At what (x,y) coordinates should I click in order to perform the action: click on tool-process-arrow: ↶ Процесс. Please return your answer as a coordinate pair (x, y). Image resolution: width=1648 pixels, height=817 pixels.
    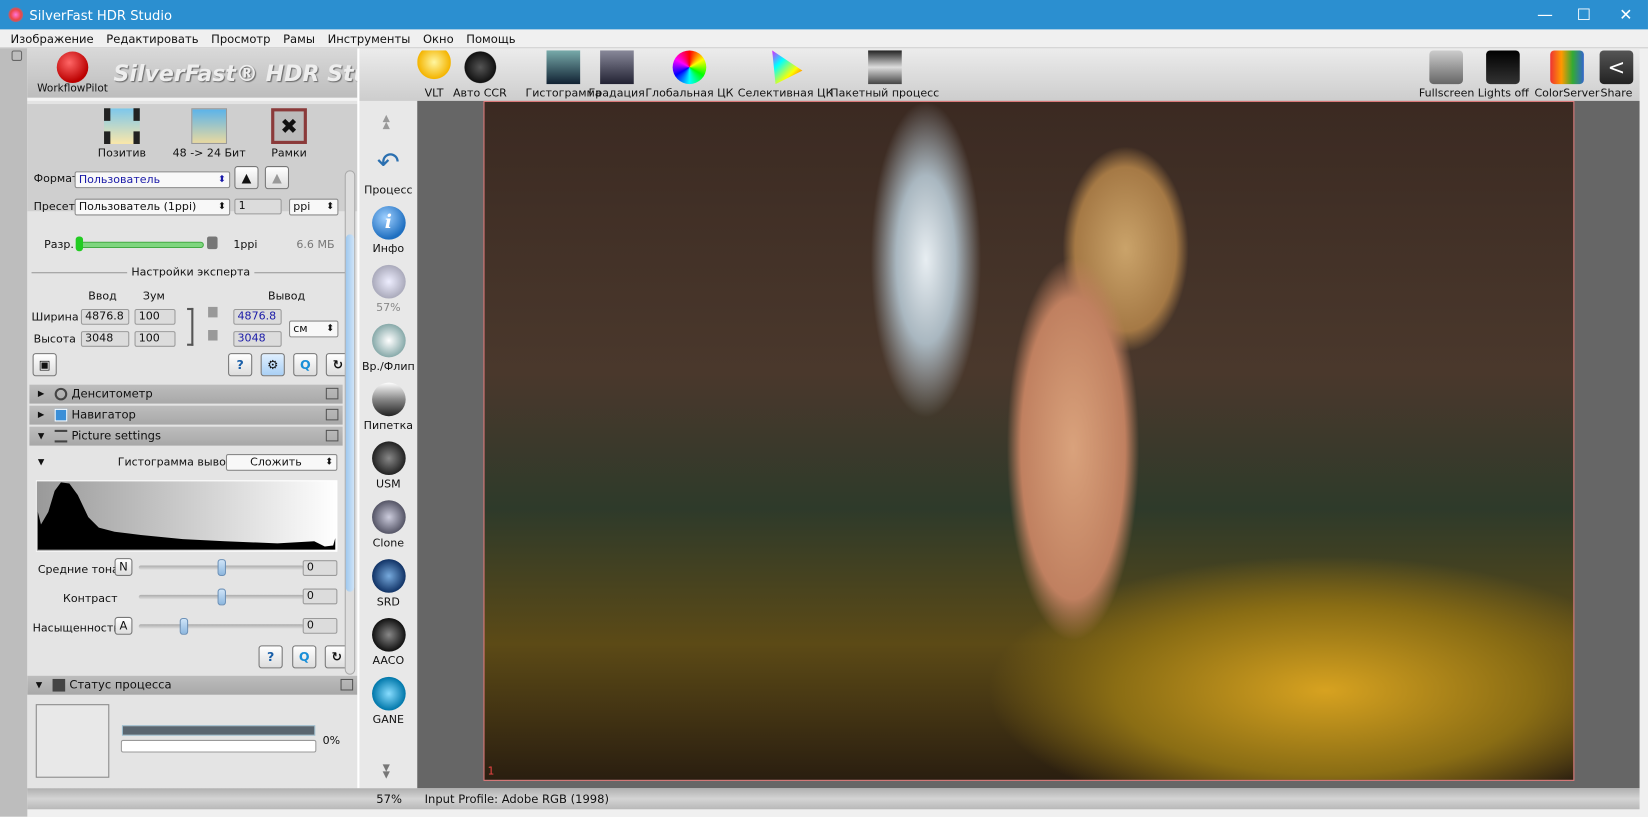
    Looking at the image, I should click on (388, 171).